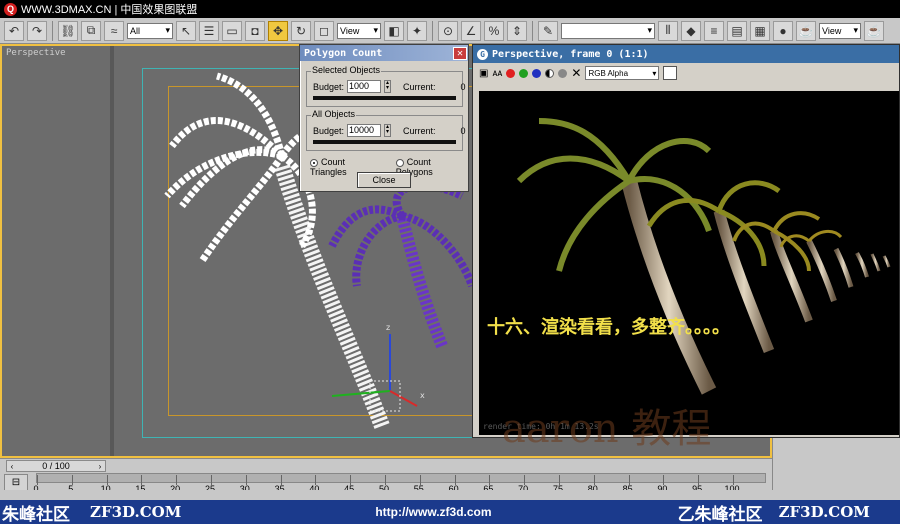 Image resolution: width=900 pixels, height=524 pixels. What do you see at coordinates (209, 30) in the screenshot?
I see `select-by-name-icon: ☰` at bounding box center [209, 30].